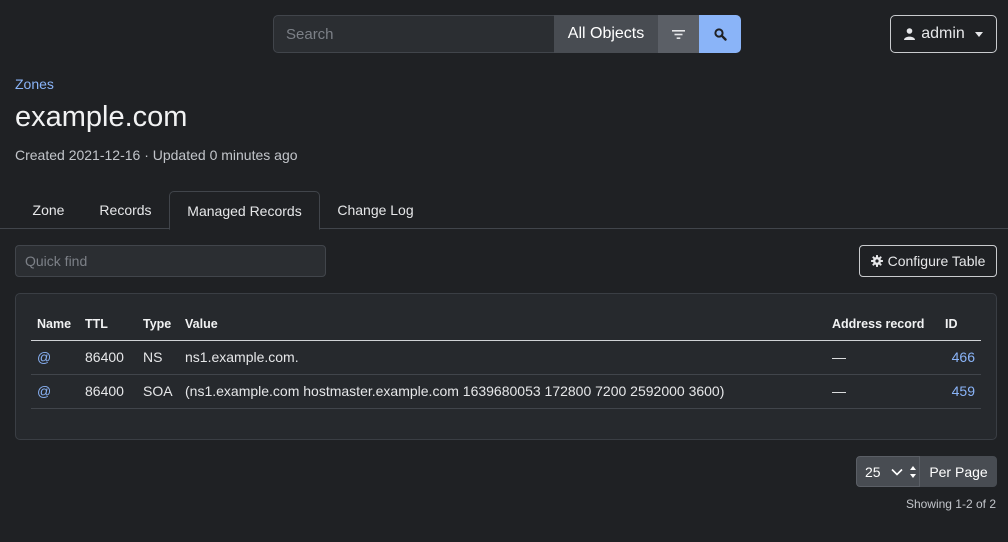  I want to click on configure-table-label: Configure Table, so click(936, 261).